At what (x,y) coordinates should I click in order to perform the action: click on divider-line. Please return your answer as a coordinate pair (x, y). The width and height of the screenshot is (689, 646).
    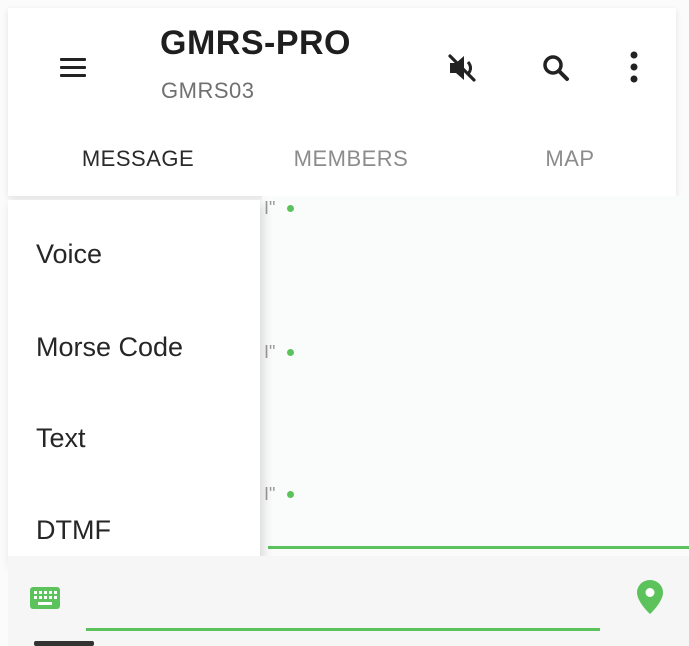
    Looking at the image, I should click on (478, 547).